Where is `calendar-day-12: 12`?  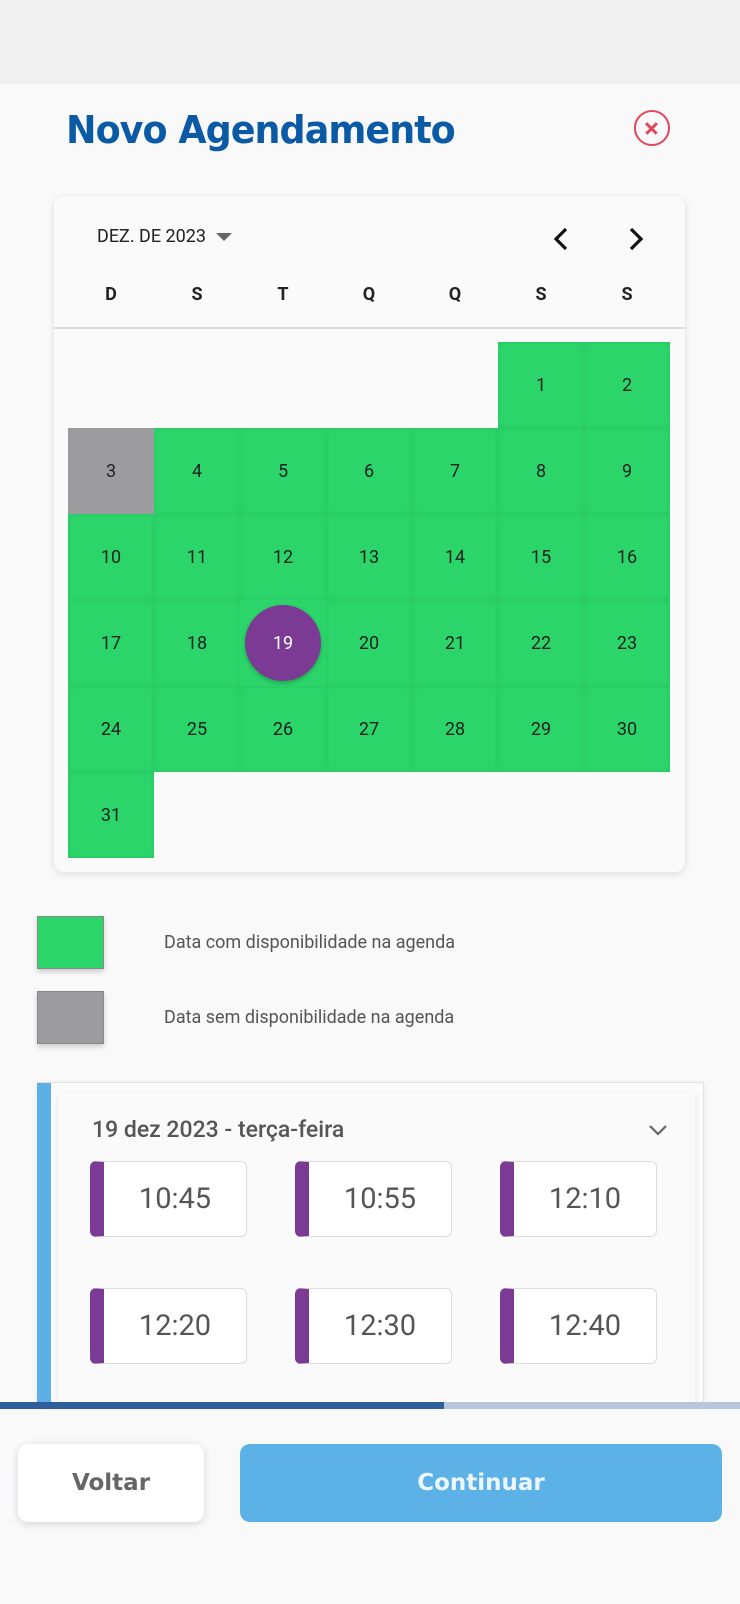 calendar-day-12: 12 is located at coordinates (283, 557).